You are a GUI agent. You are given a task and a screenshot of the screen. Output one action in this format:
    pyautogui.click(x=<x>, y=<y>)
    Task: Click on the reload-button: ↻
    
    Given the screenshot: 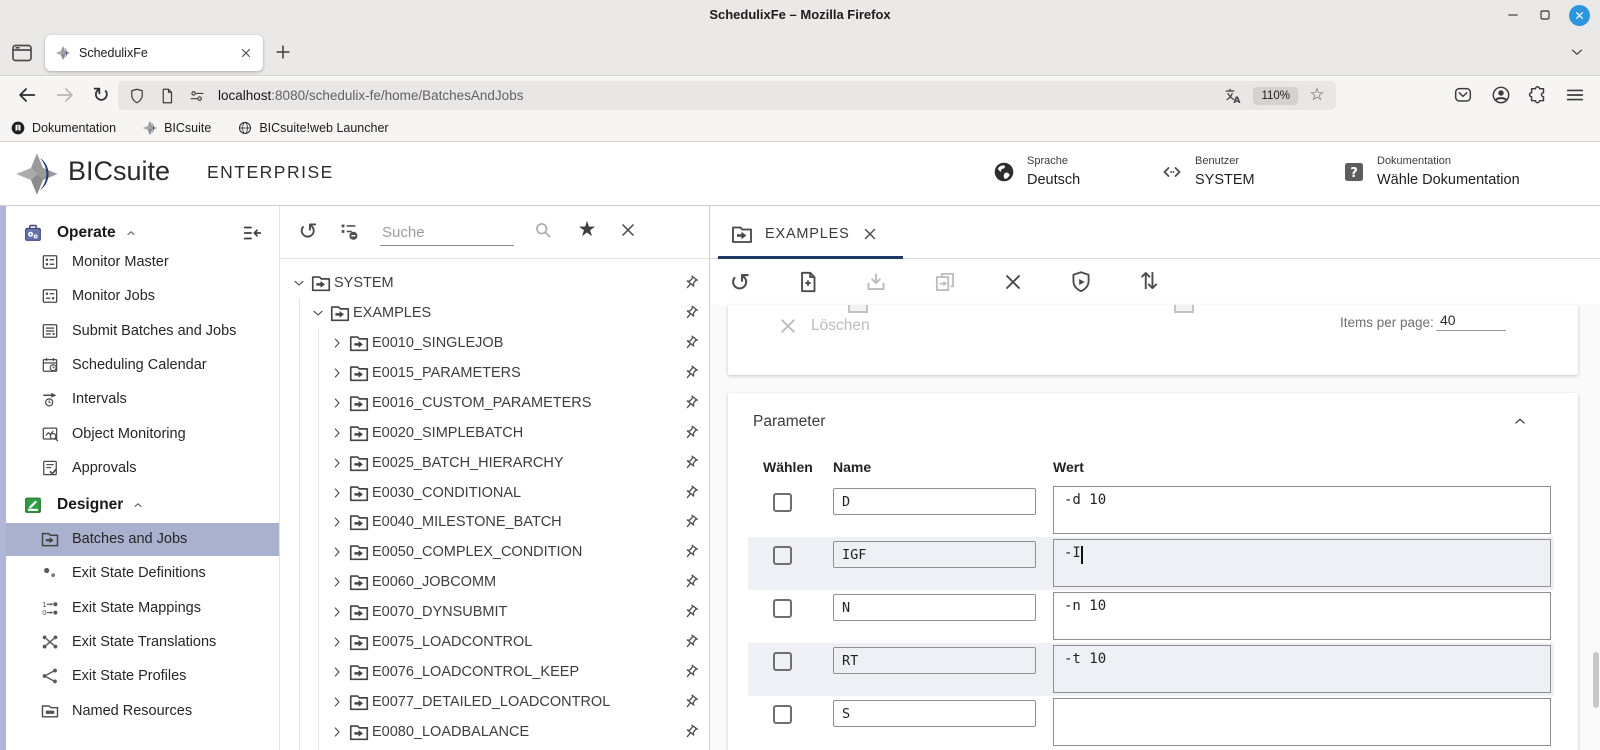 What is the action you would take?
    pyautogui.click(x=101, y=95)
    